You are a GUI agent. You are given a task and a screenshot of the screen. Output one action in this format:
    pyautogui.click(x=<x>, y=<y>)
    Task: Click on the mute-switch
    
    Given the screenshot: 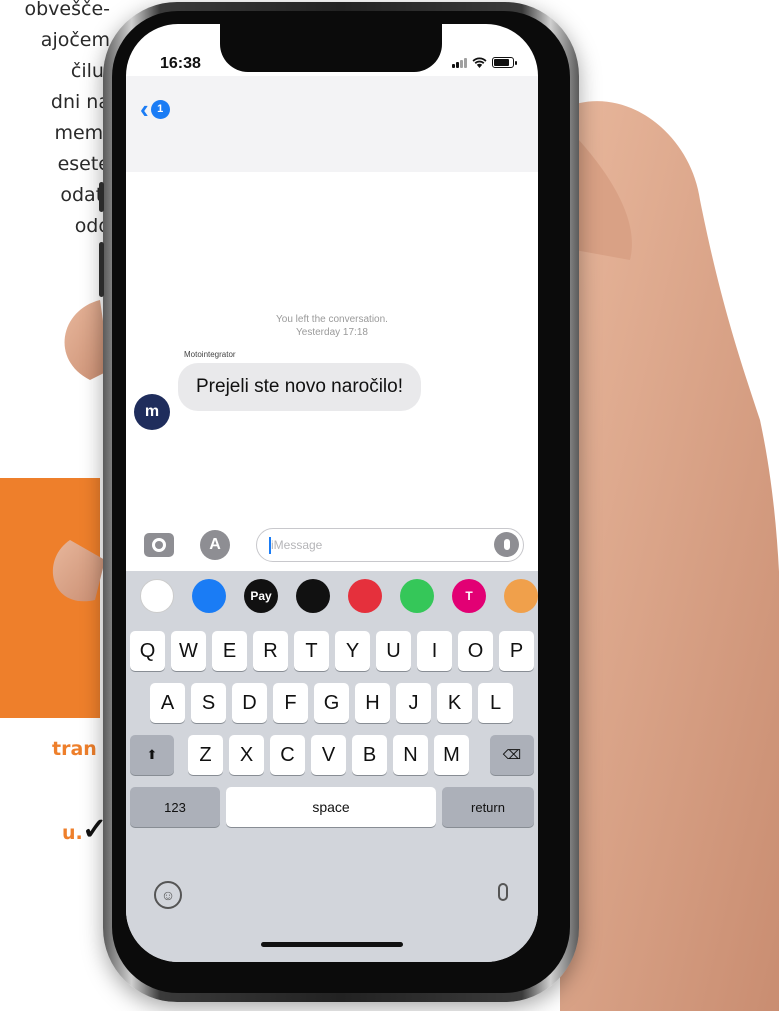 What is the action you would take?
    pyautogui.click(x=101, y=197)
    